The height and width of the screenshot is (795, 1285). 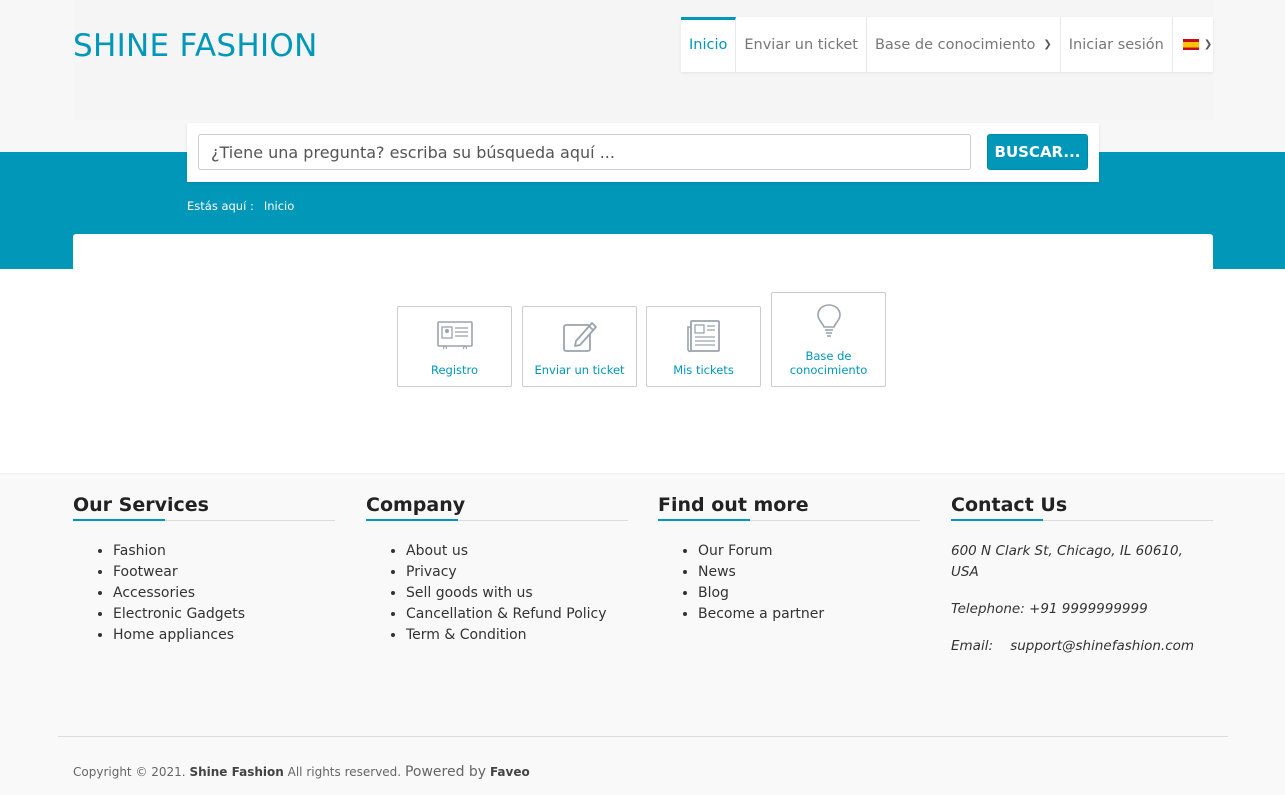 I want to click on contact-email-label: Email:, so click(x=972, y=646).